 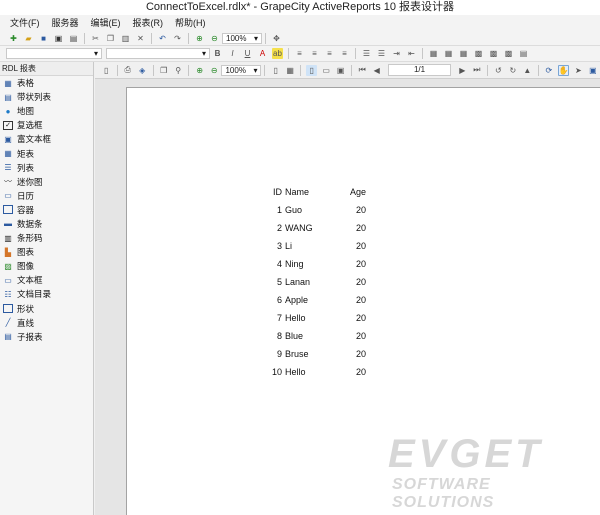 I want to click on toolbox-item-label: 子报表, so click(x=30, y=336).